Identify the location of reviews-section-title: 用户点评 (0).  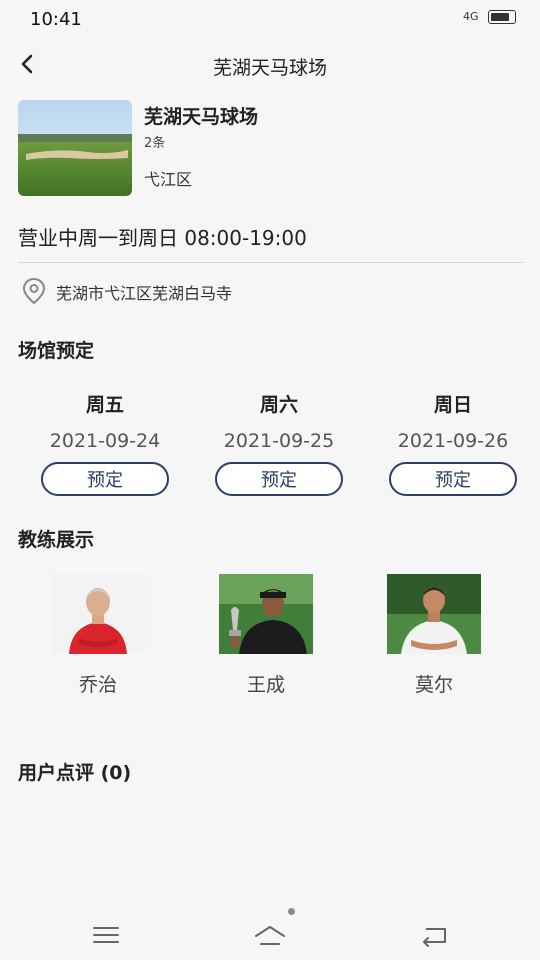
(75, 773).